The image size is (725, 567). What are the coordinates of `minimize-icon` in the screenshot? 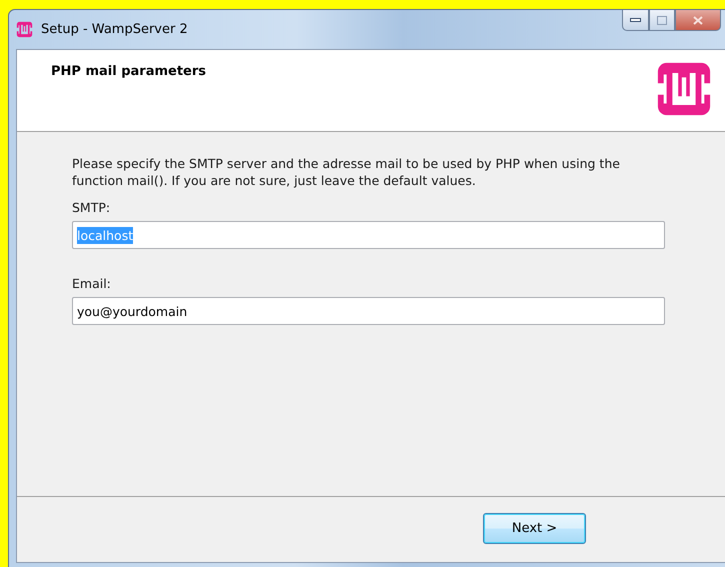 It's located at (635, 20).